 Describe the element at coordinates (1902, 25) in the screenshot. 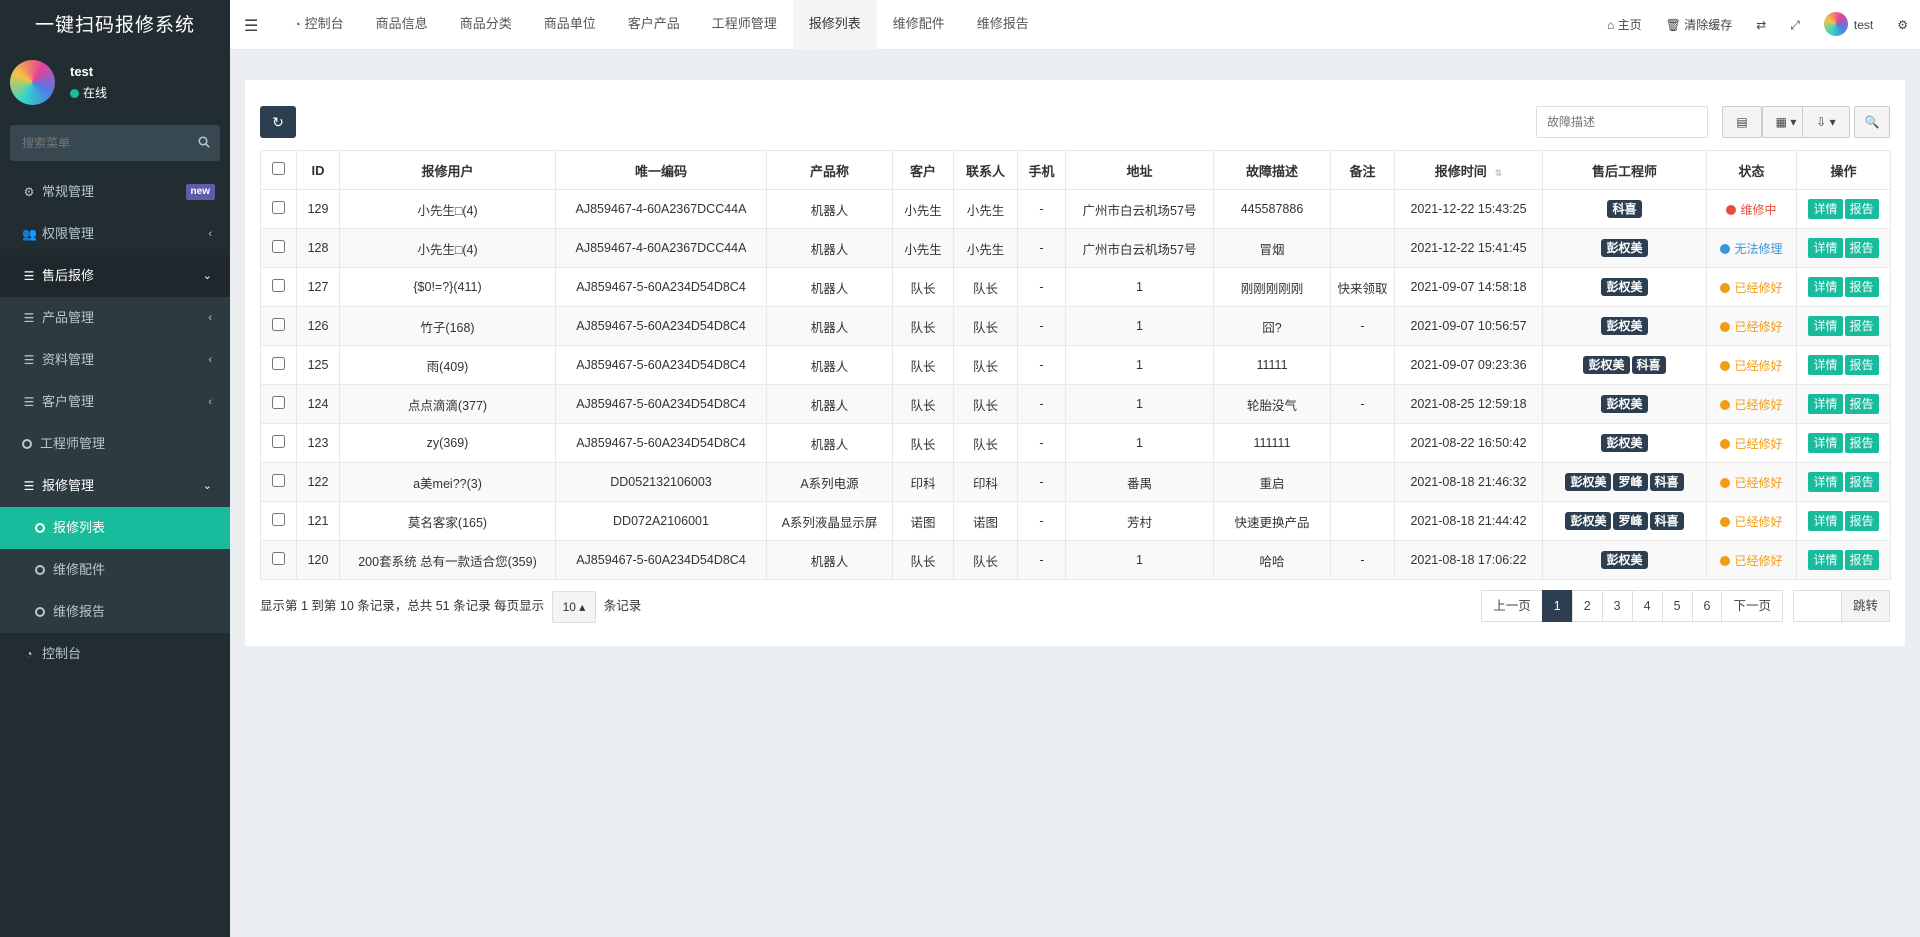

I see `settings-button: ⚙` at that location.